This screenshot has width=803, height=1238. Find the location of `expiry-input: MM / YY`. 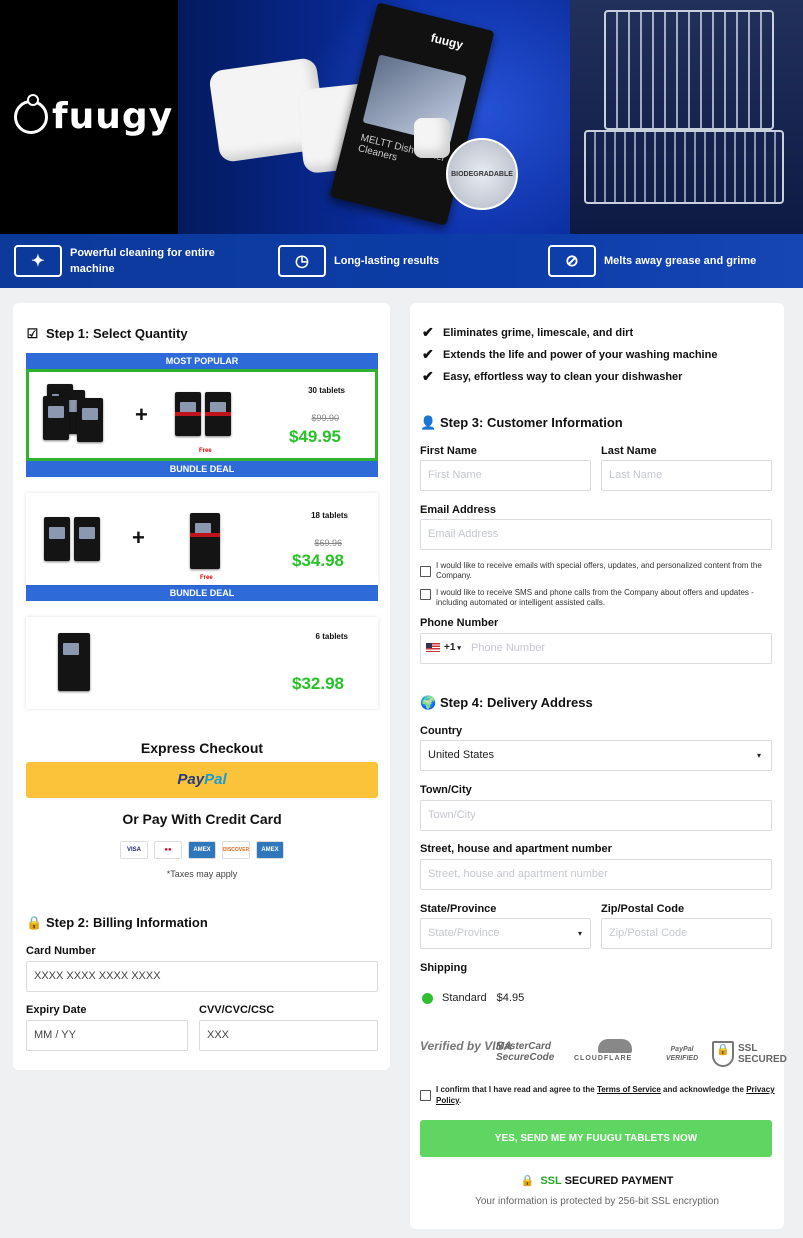

expiry-input: MM / YY is located at coordinates (107, 1035).